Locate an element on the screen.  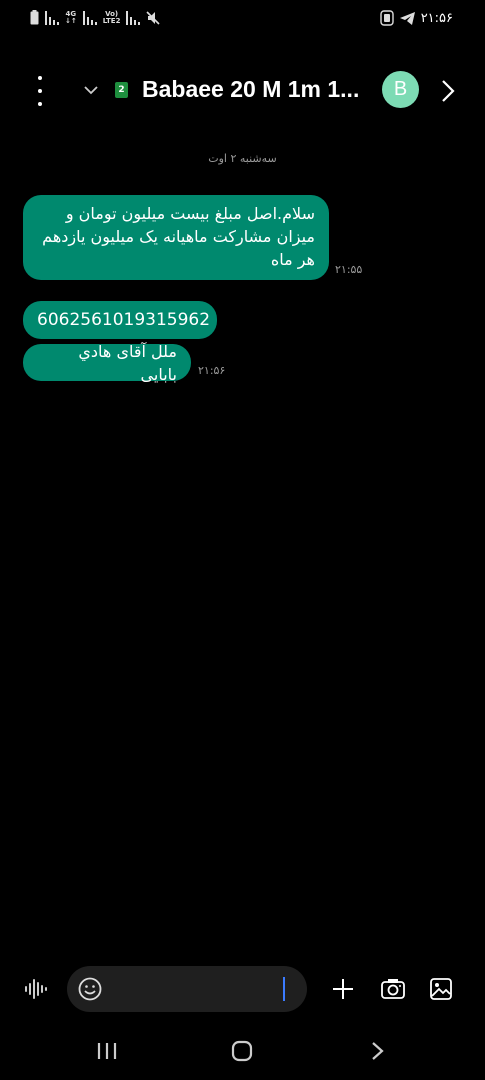
menu-icon is located at coordinates (40, 91).